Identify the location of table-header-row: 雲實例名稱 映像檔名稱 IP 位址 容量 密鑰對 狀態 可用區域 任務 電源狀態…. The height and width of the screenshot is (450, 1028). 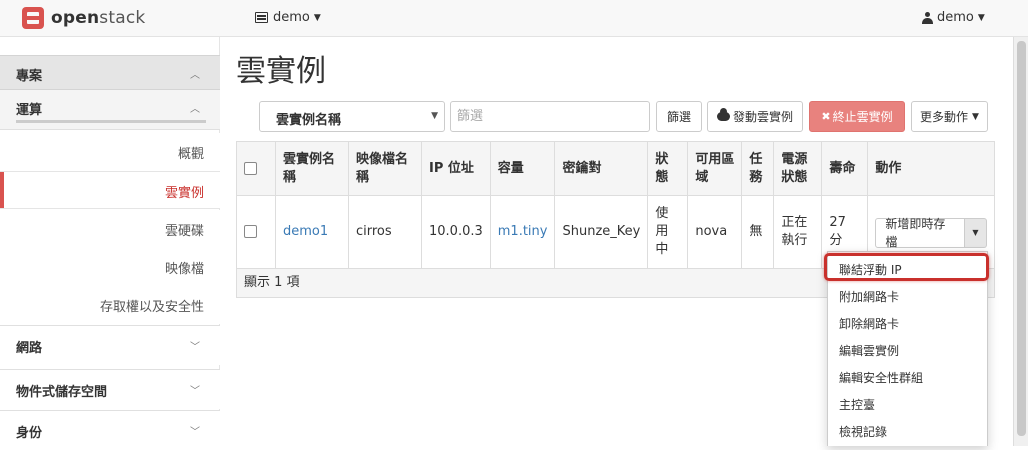
(615, 168).